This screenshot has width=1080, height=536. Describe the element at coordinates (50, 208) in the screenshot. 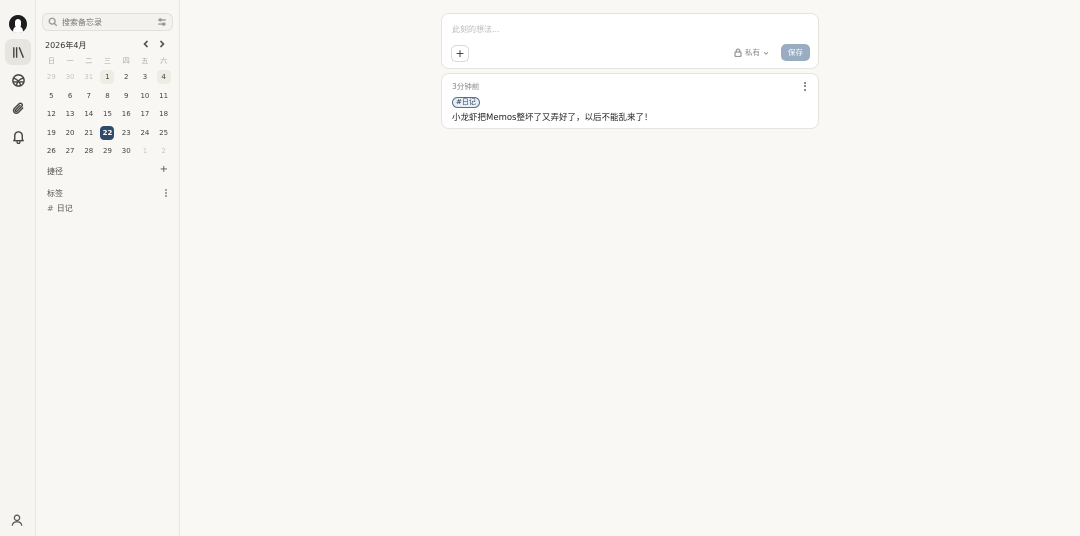

I see `hash-icon: #` at that location.